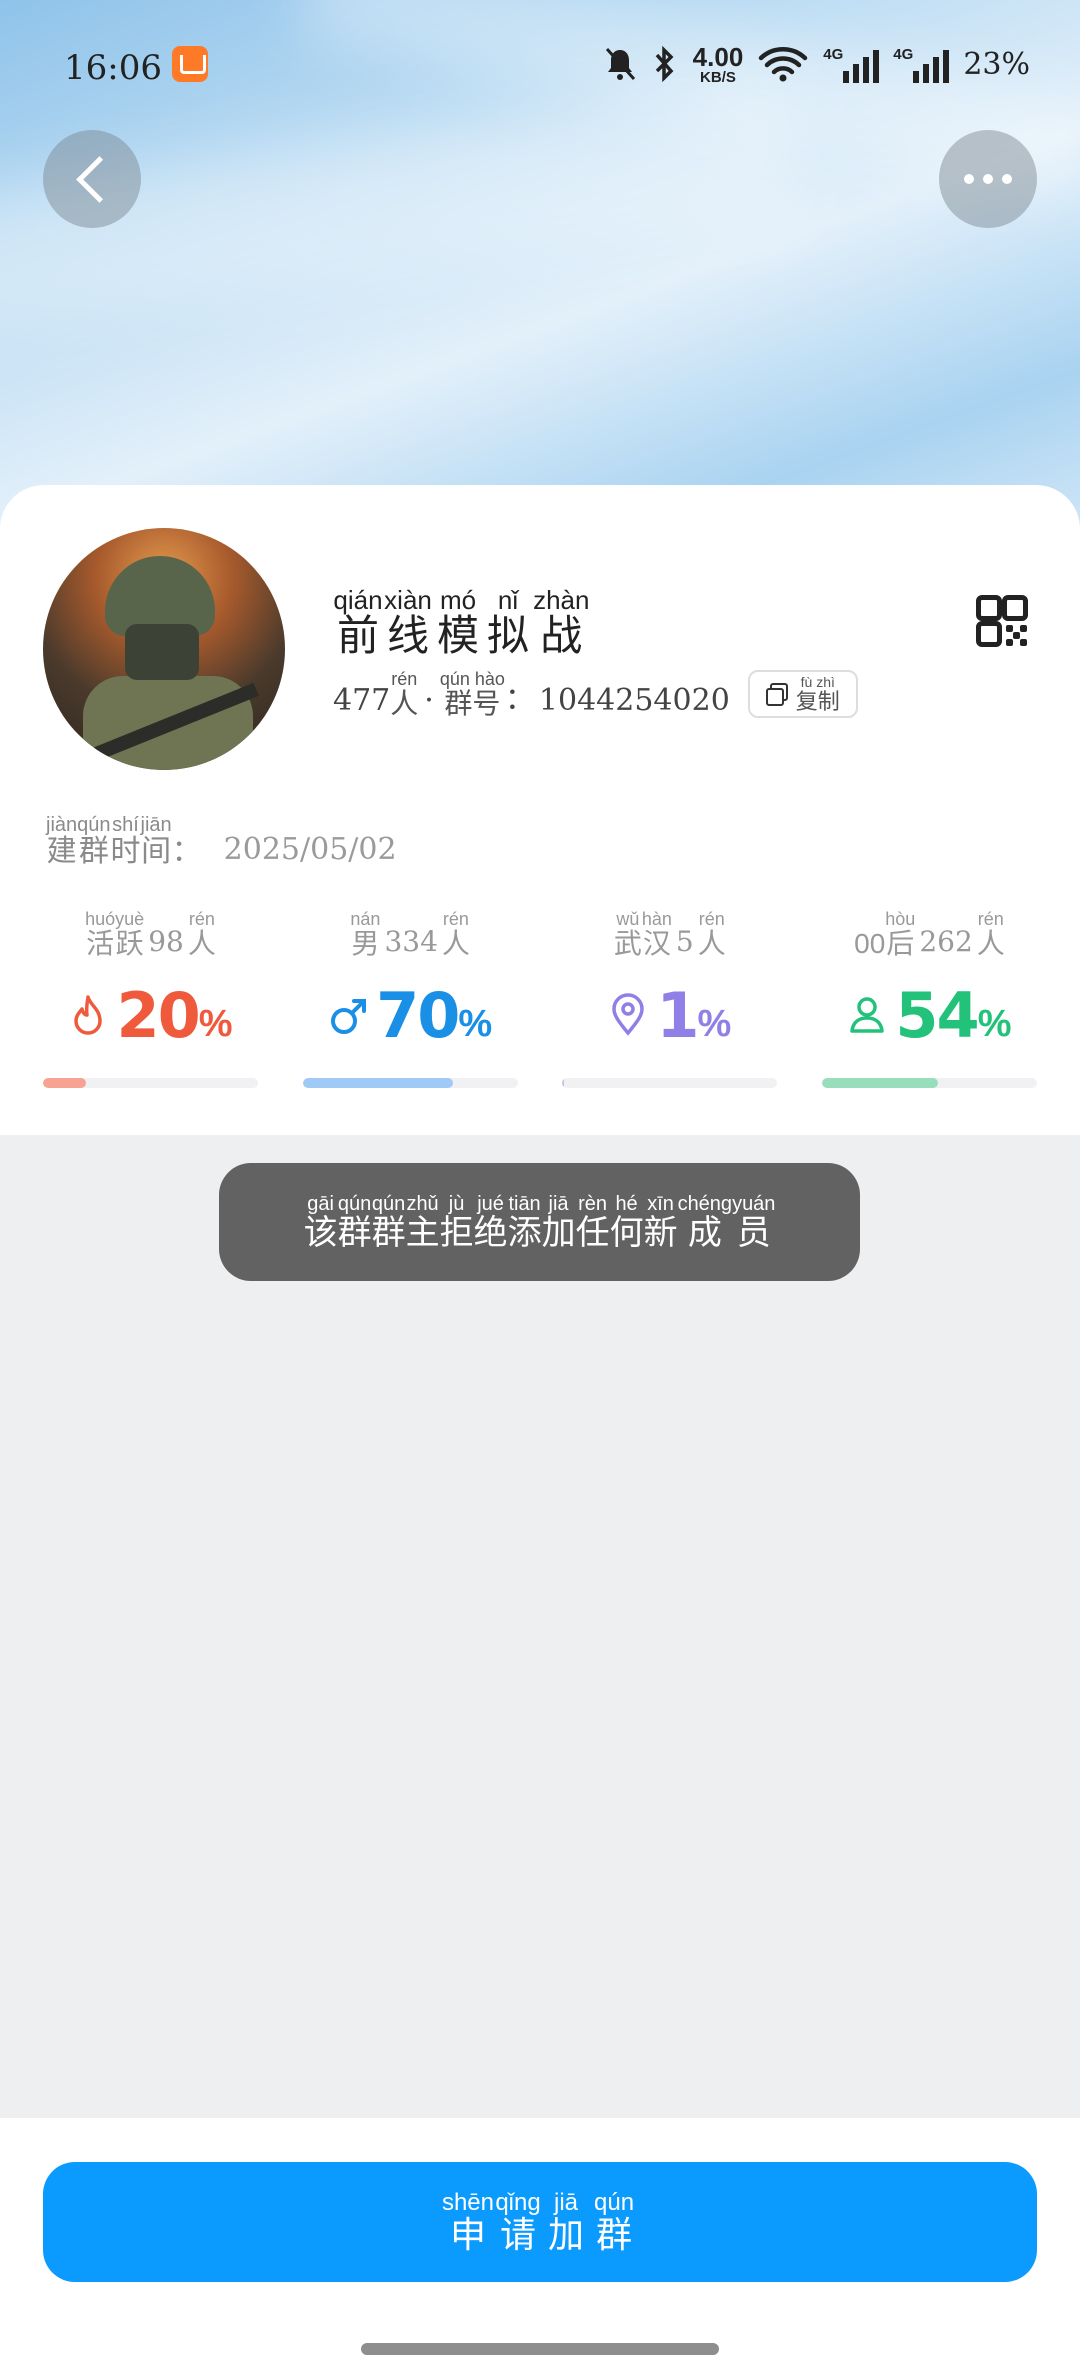 This screenshot has width=1080, height=2375. Describe the element at coordinates (592, 1222) in the screenshot. I see `toast-char: rèn 任` at that location.